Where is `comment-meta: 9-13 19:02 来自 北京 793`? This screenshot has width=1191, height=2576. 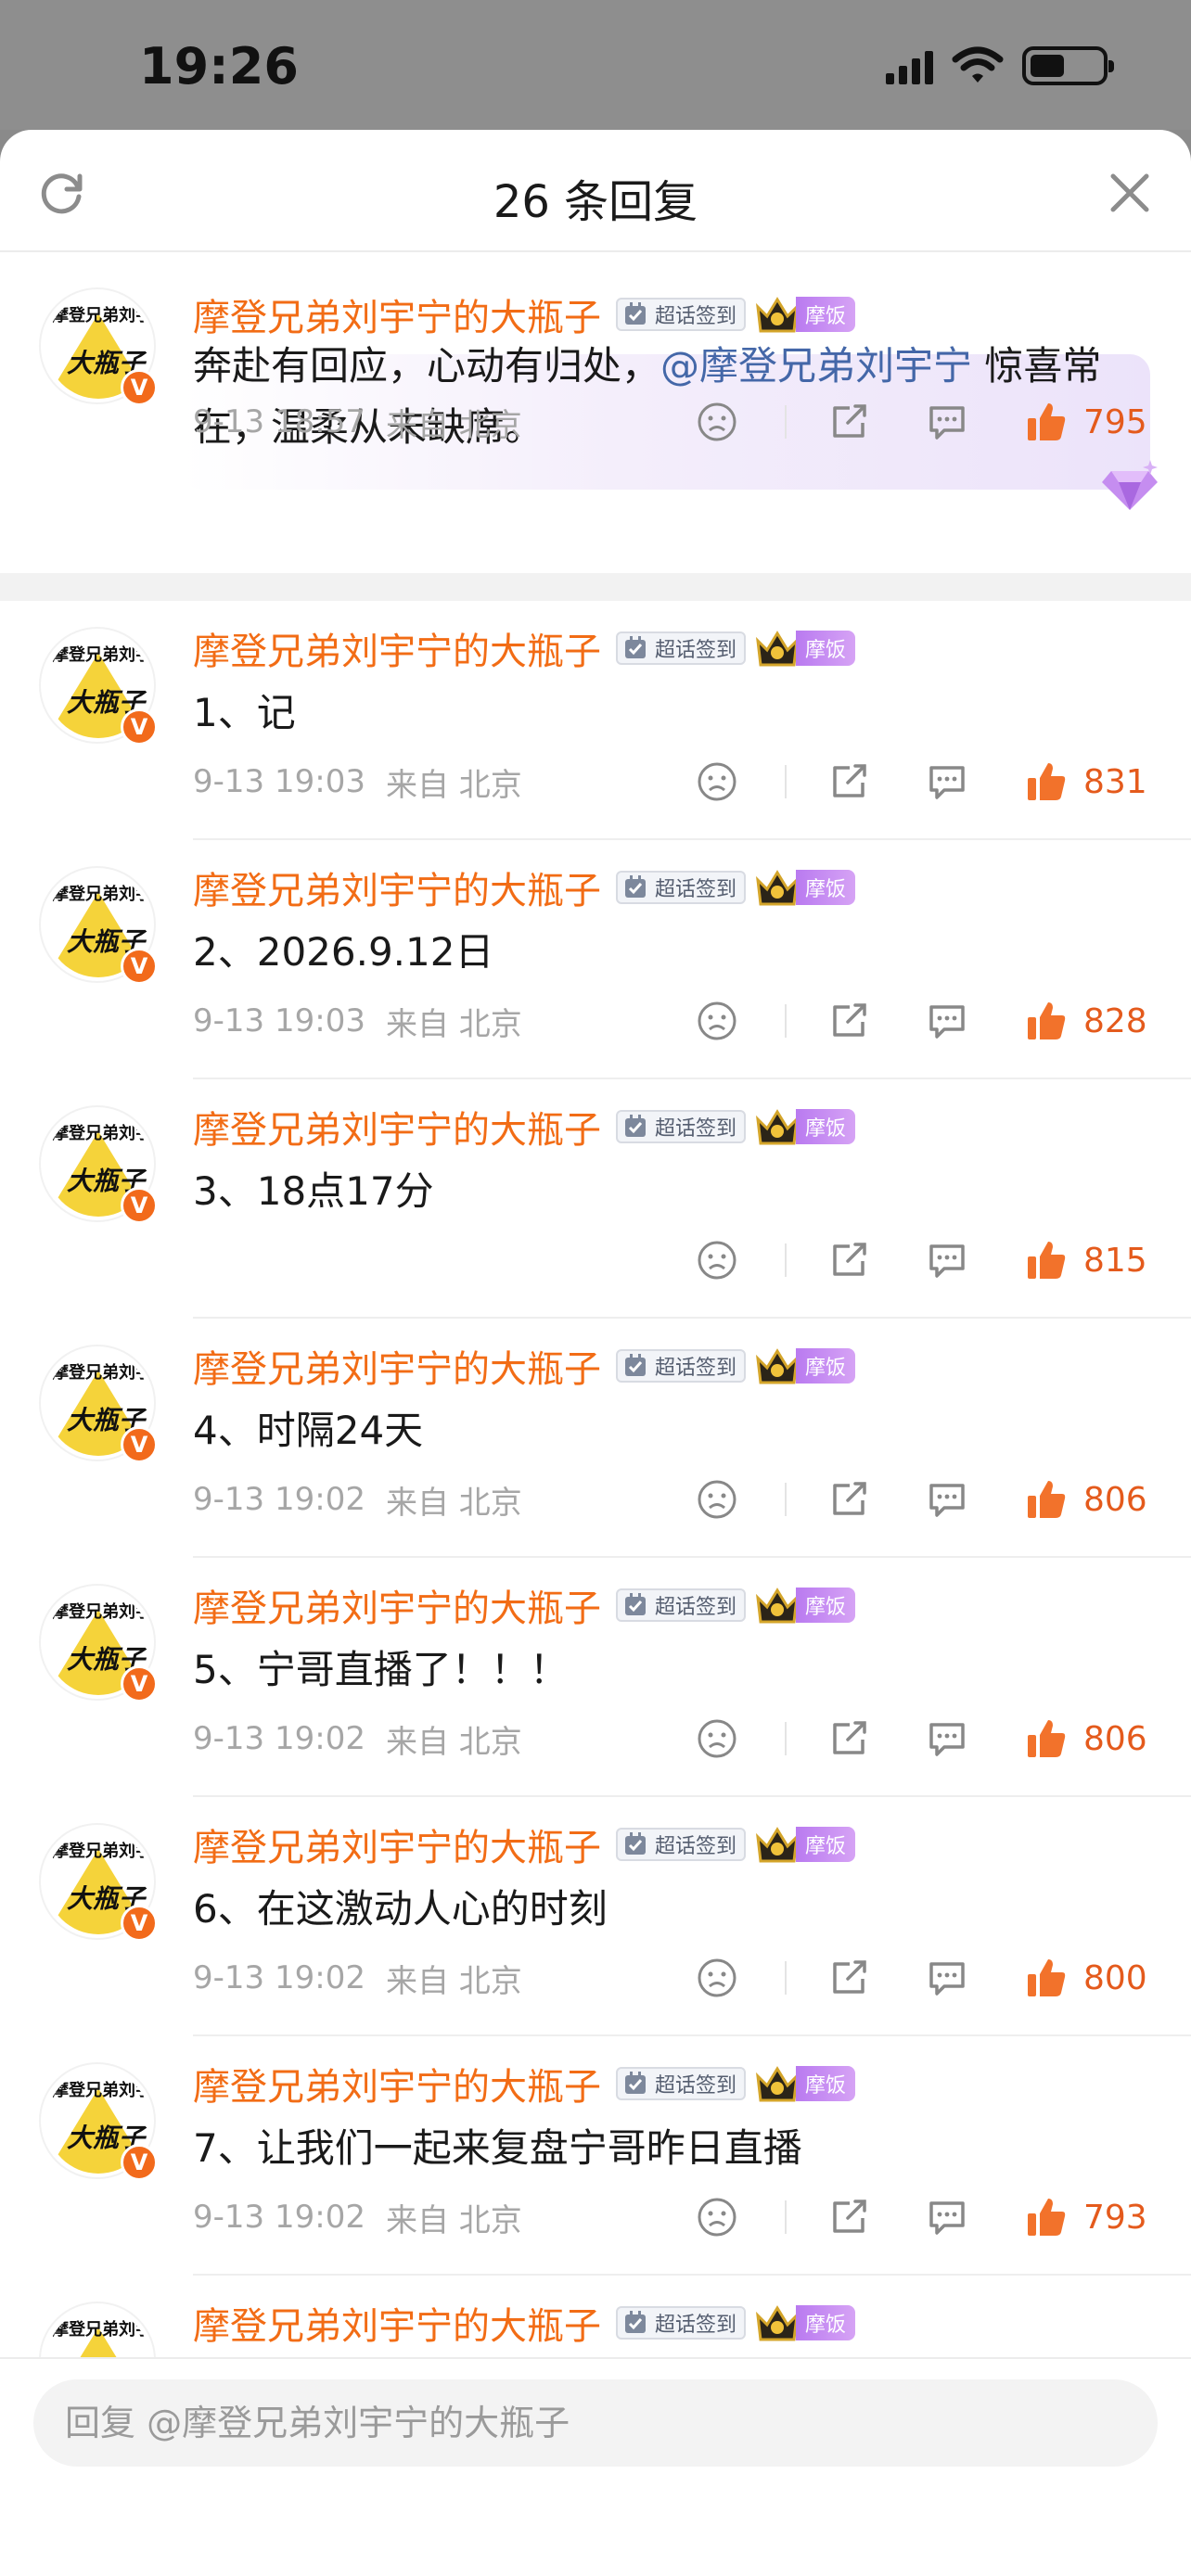 comment-meta: 9-13 19:02 来自 北京 793 is located at coordinates (671, 2217).